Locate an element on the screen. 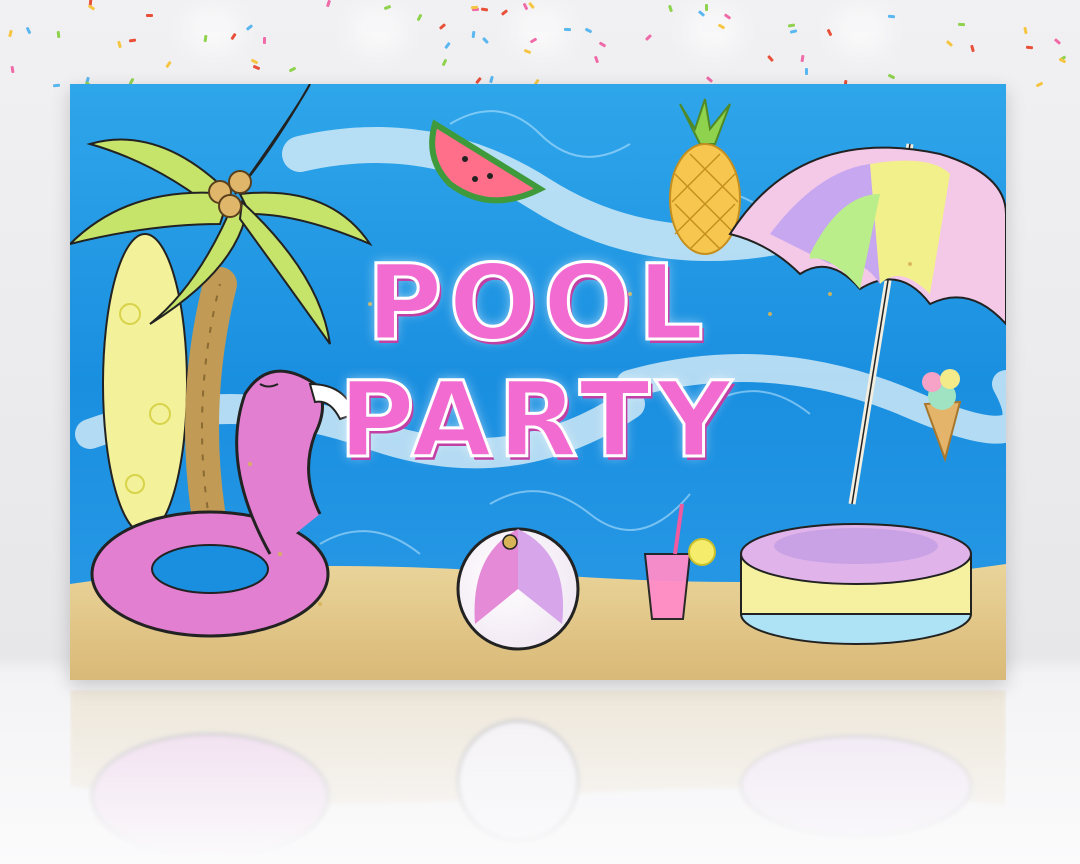 The width and height of the screenshot is (1080, 864). title-pool: POOL is located at coordinates (537, 303).